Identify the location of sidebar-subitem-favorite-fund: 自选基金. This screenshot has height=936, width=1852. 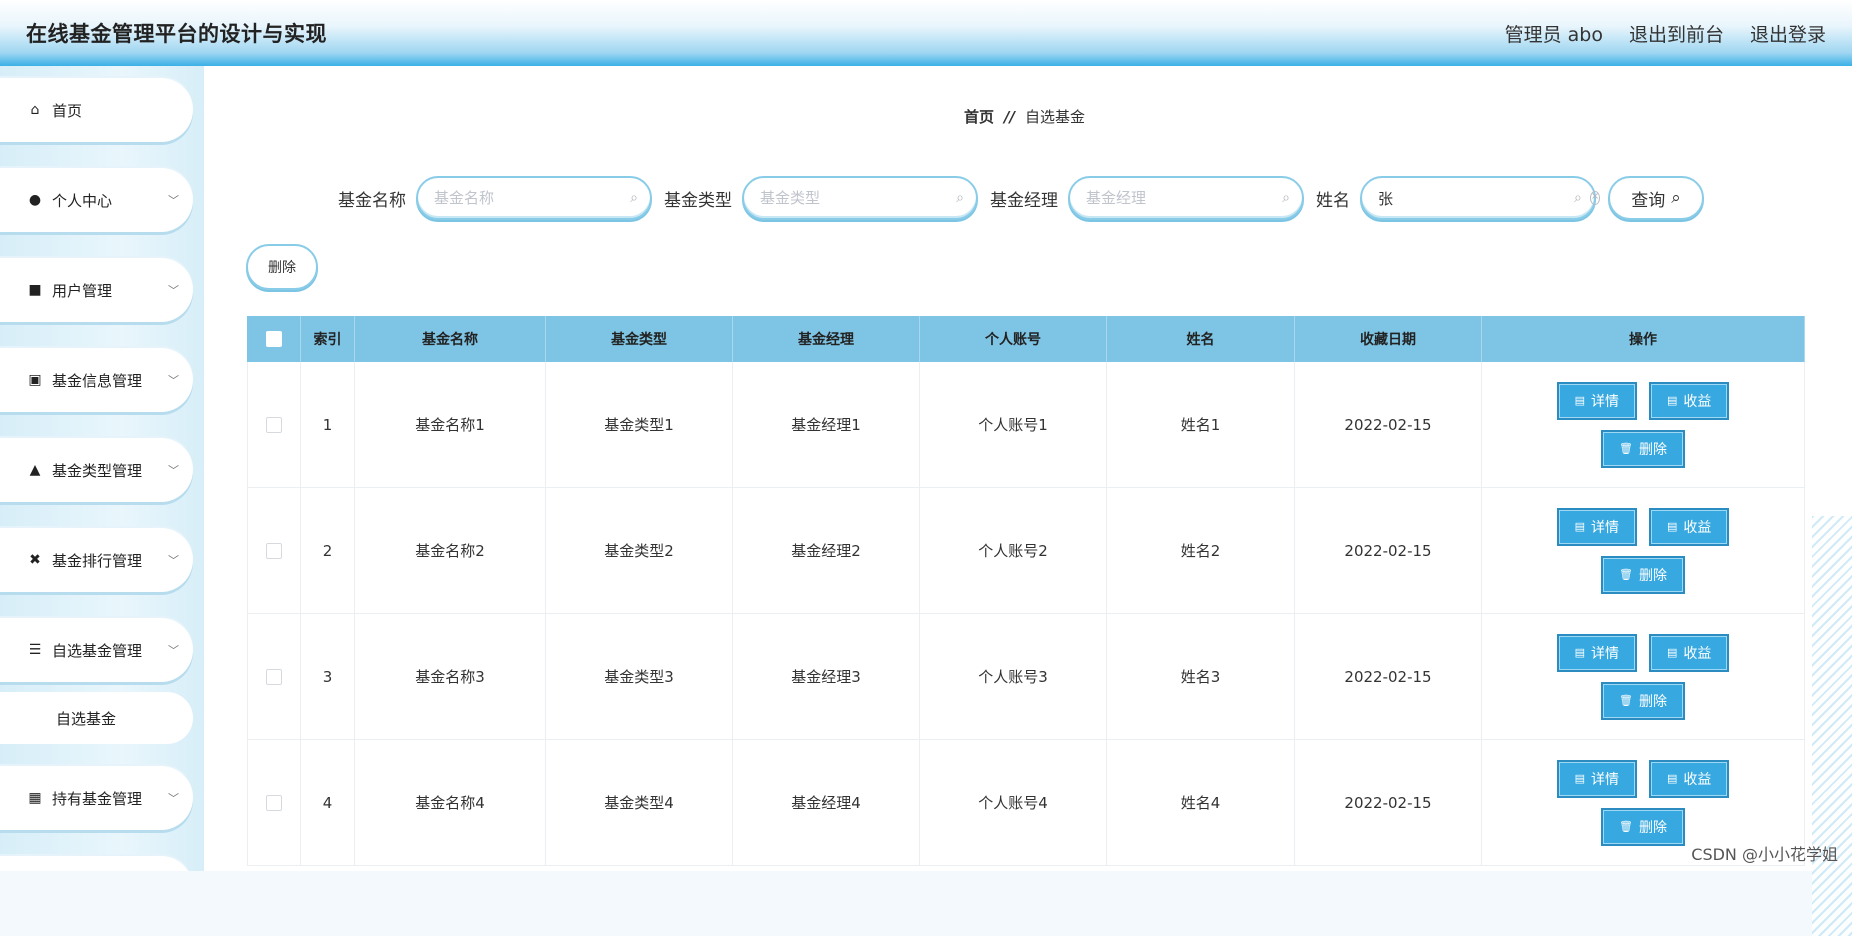
(96, 718).